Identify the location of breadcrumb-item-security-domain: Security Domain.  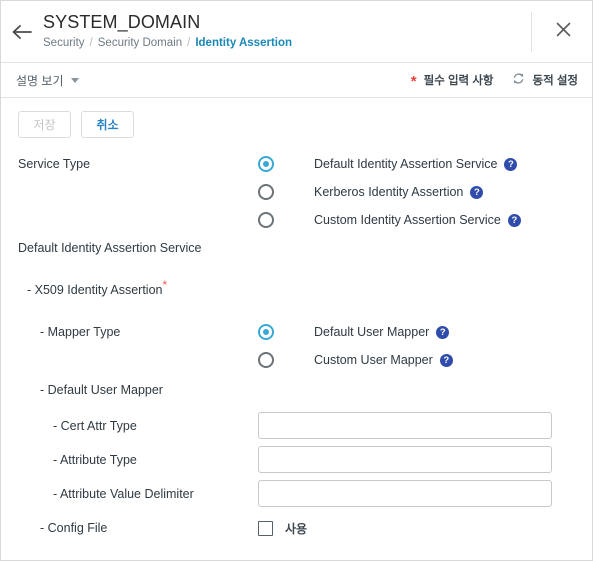
(140, 43).